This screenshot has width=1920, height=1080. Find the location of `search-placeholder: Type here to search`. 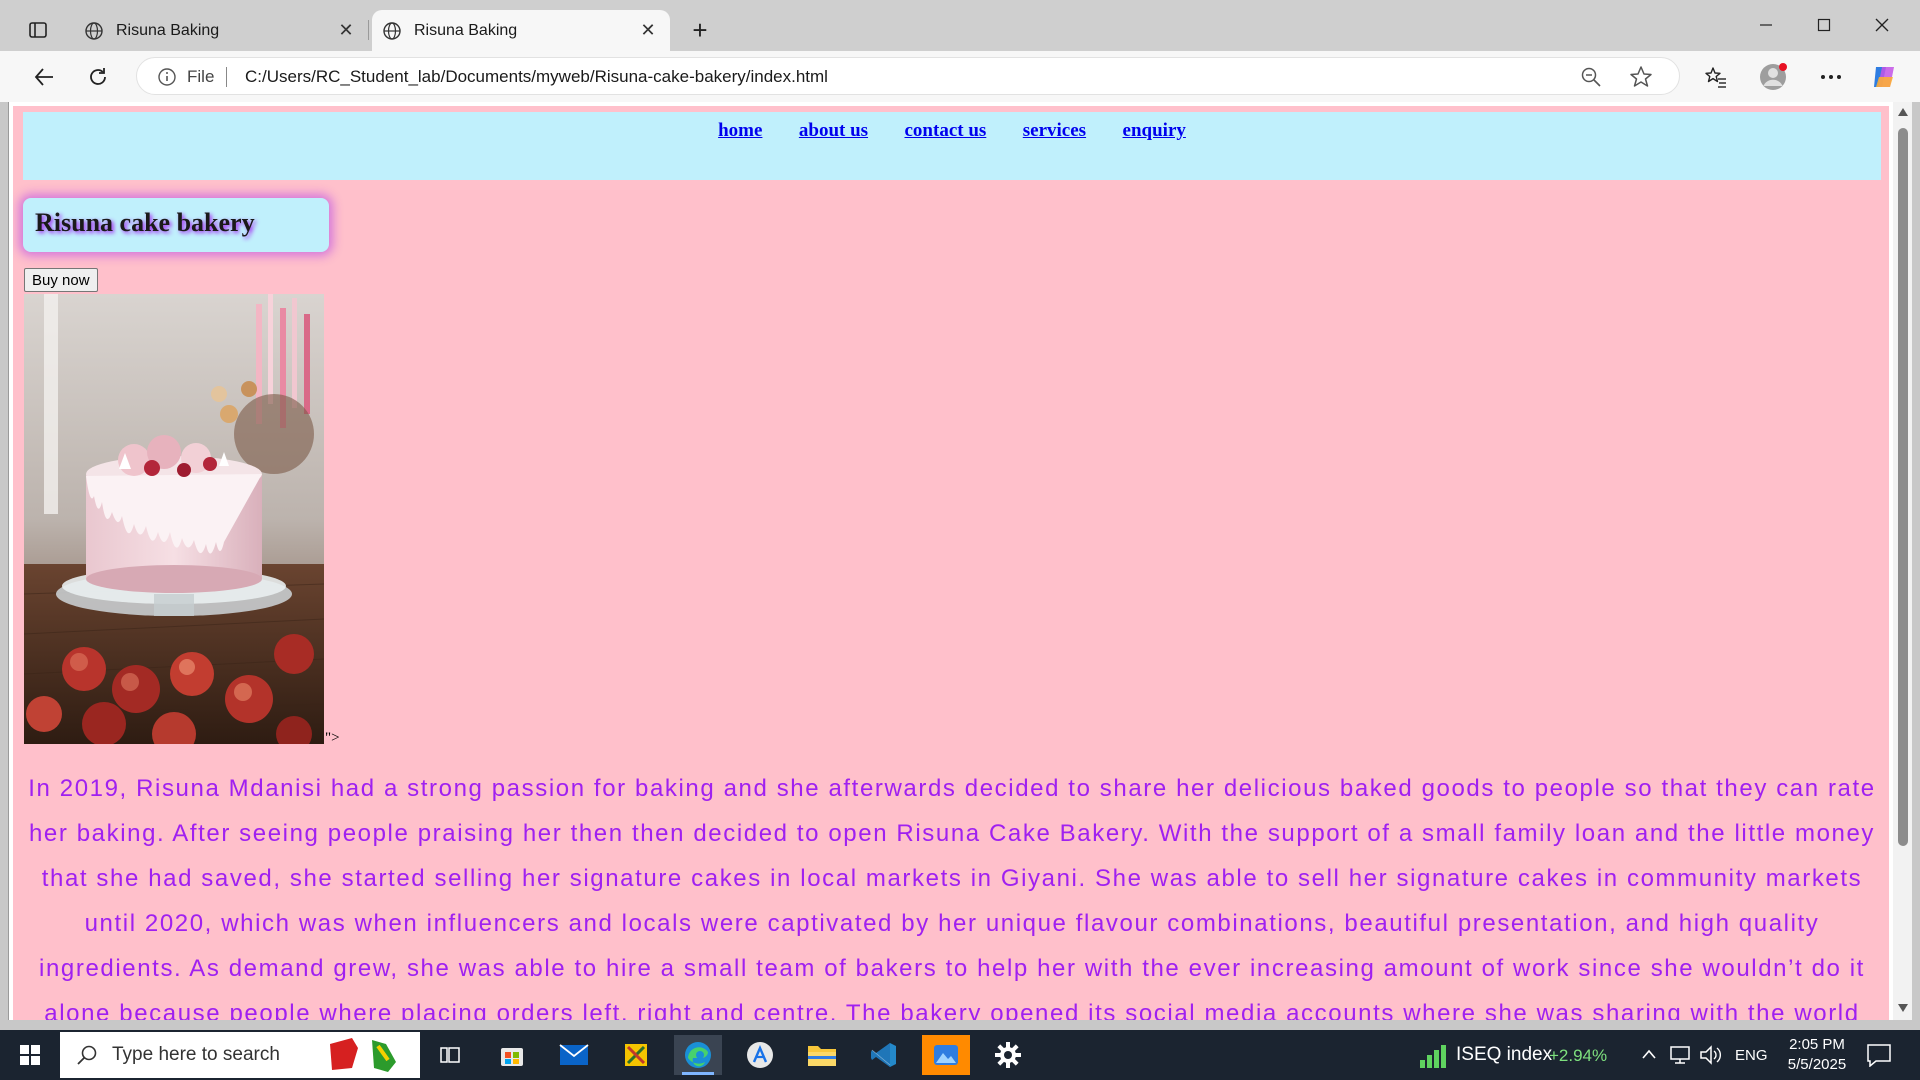

search-placeholder: Type here to search is located at coordinates (196, 1054).